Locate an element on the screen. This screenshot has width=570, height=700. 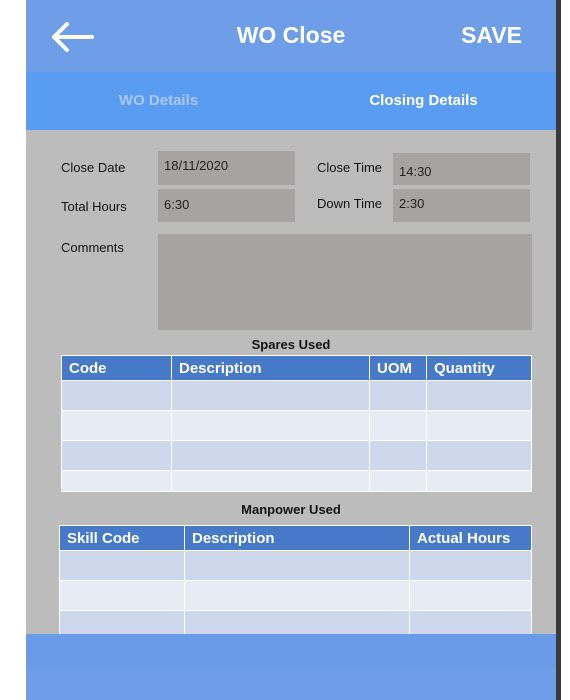
column-header-quantity: Quantity is located at coordinates (479, 368).